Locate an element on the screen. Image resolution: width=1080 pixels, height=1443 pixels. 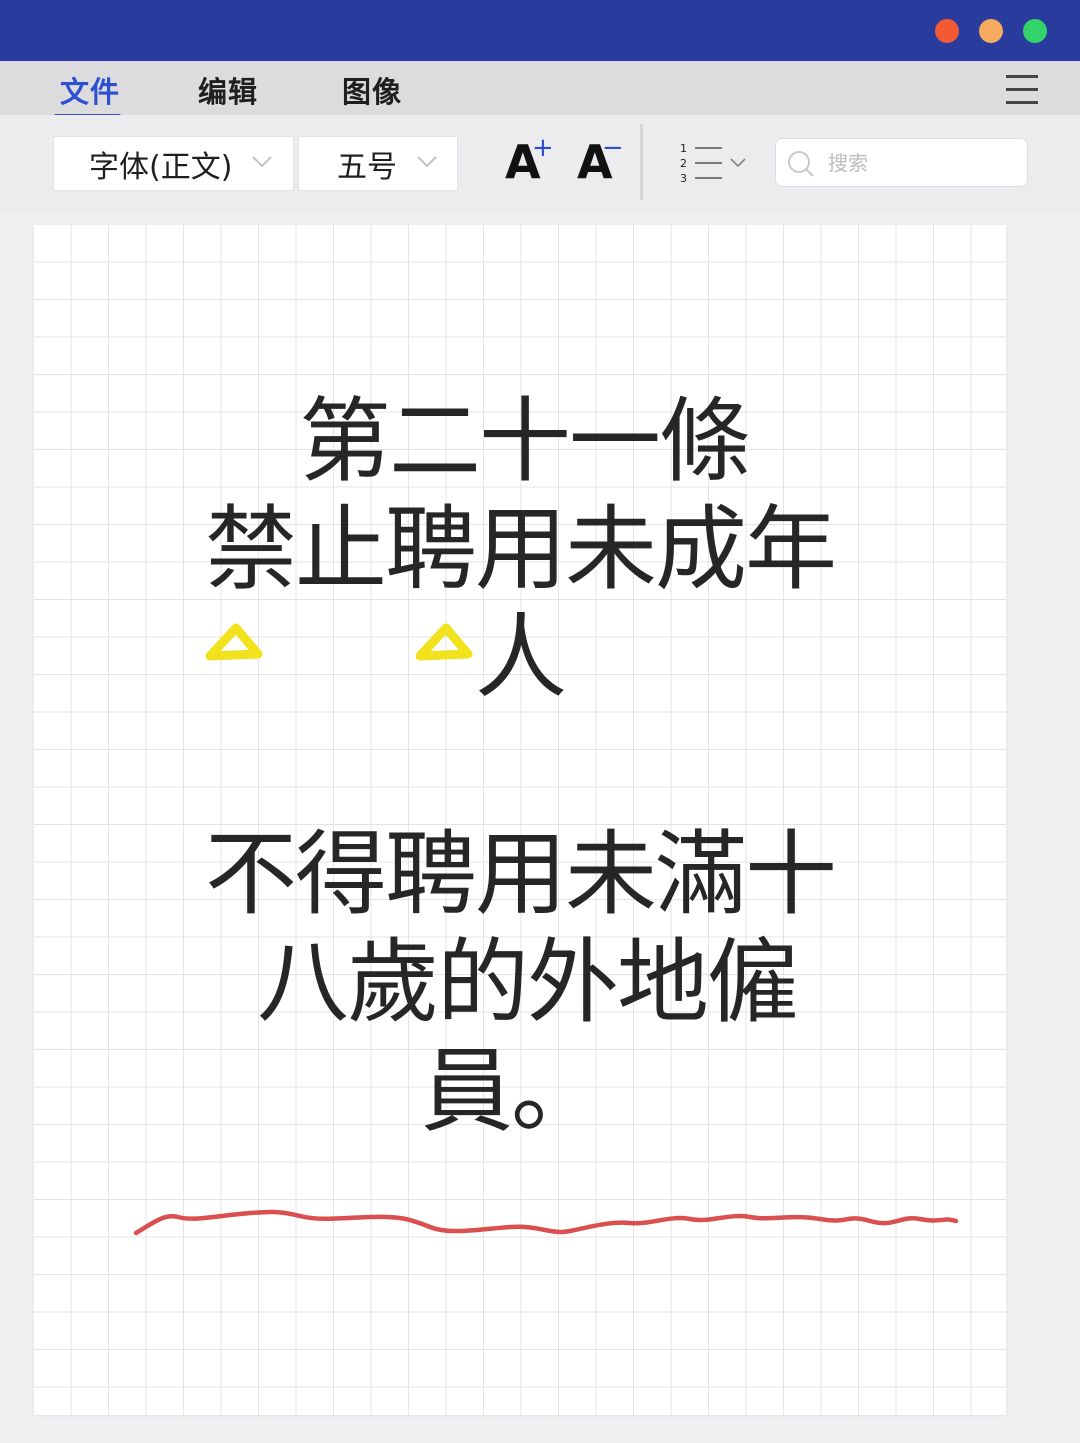
menu-item-edit: 编辑 is located at coordinates (228, 90).